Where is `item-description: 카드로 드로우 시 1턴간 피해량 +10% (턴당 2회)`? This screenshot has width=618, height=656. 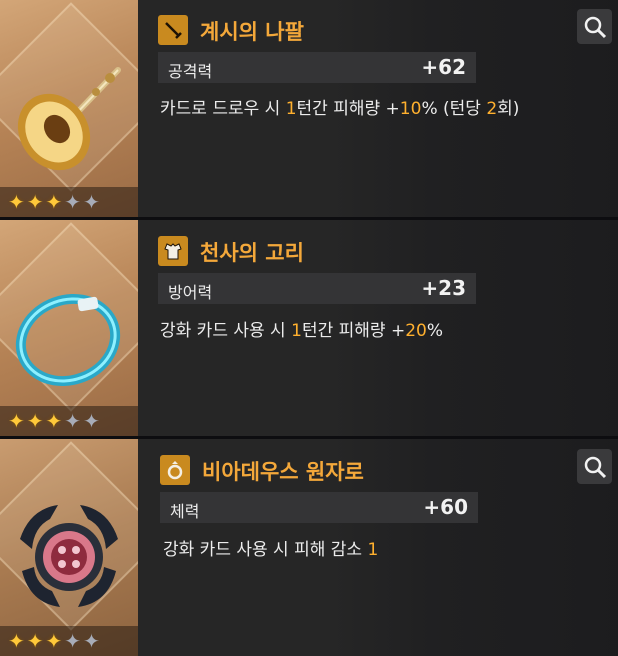
item-description: 카드로 드로우 시 1턴간 피해량 +10% (턴당 2회) is located at coordinates (340, 109).